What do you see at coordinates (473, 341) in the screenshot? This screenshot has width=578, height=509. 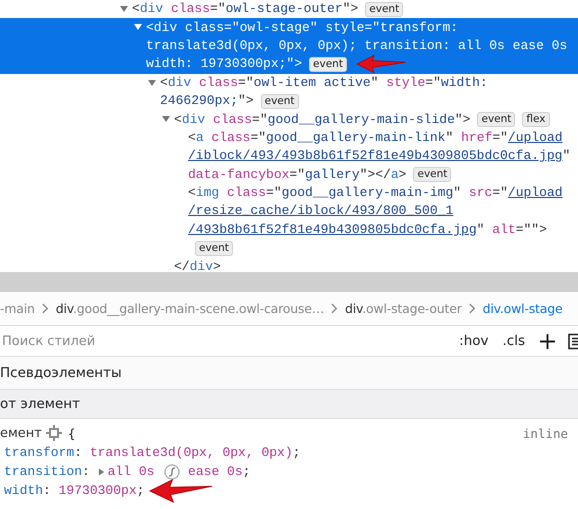 I see `hover-state-button: :hov` at bounding box center [473, 341].